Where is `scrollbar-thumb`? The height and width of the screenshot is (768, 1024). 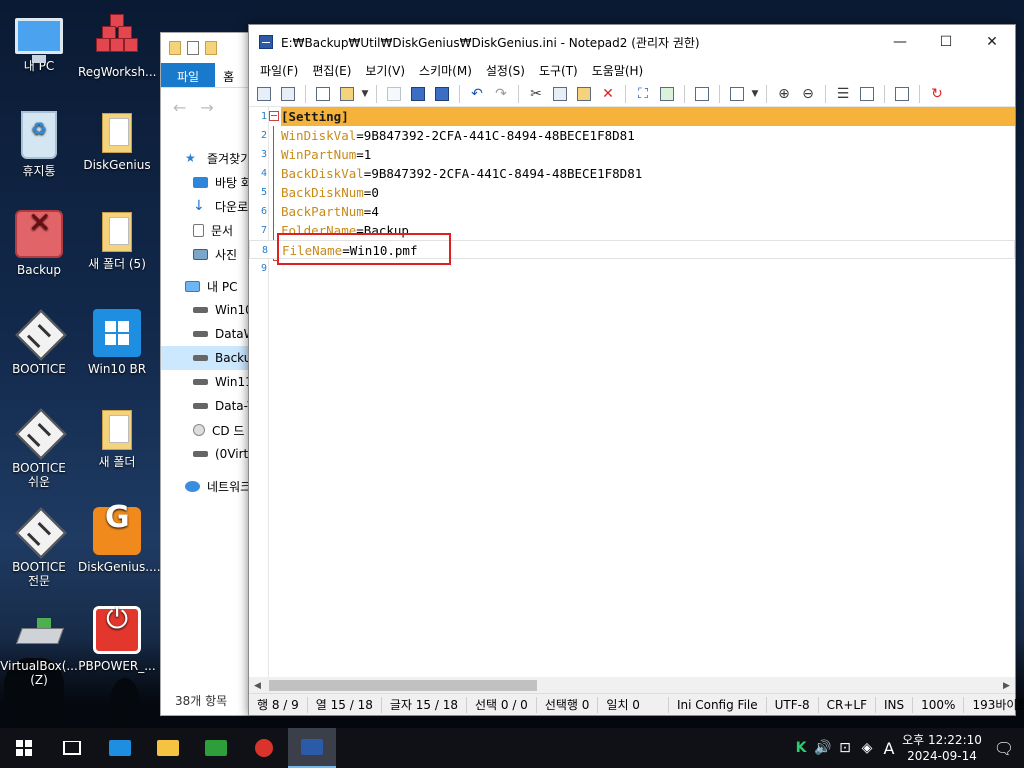 scrollbar-thumb is located at coordinates (403, 685).